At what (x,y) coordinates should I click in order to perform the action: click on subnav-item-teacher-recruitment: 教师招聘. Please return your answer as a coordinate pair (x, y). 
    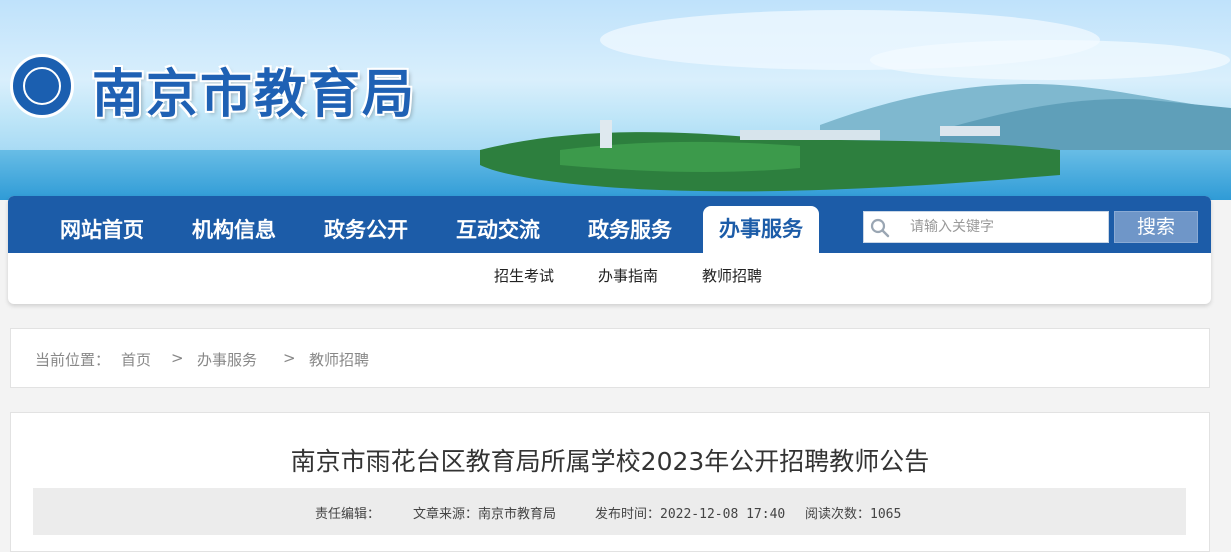
    Looking at the image, I should click on (732, 275).